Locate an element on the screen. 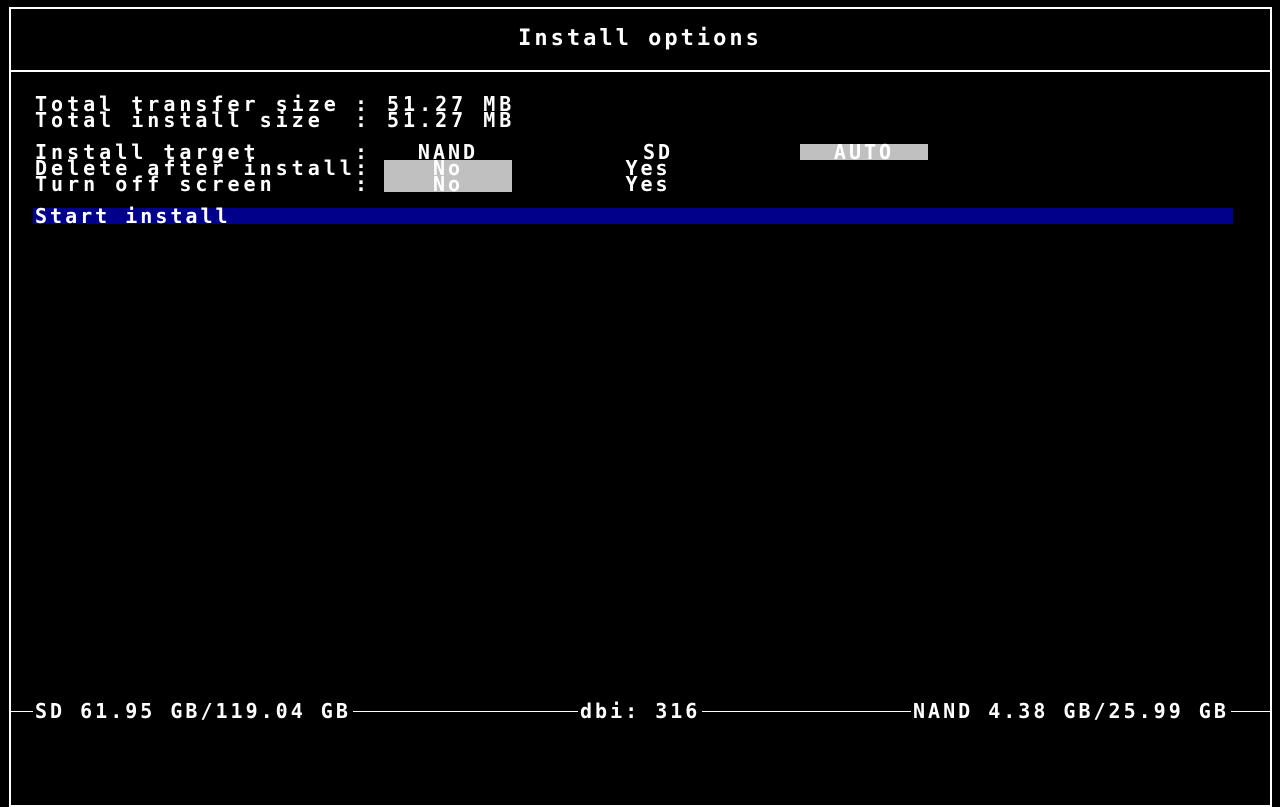  sd-storage-info: SD 61.95 GB/119.04 GB is located at coordinates (193, 711).